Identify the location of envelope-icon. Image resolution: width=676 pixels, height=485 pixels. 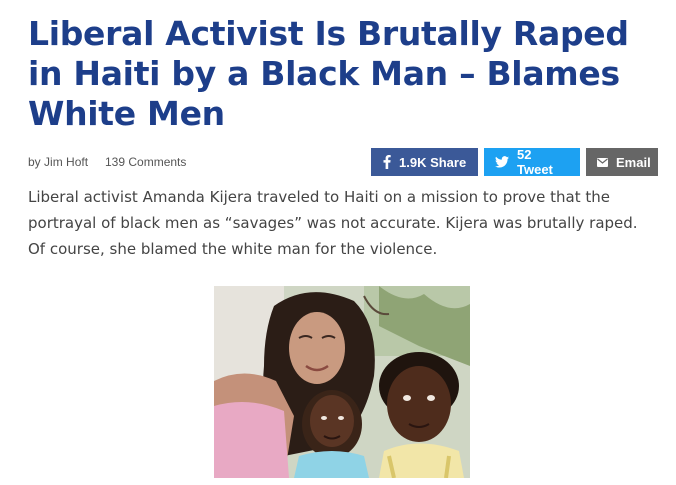
(602, 162).